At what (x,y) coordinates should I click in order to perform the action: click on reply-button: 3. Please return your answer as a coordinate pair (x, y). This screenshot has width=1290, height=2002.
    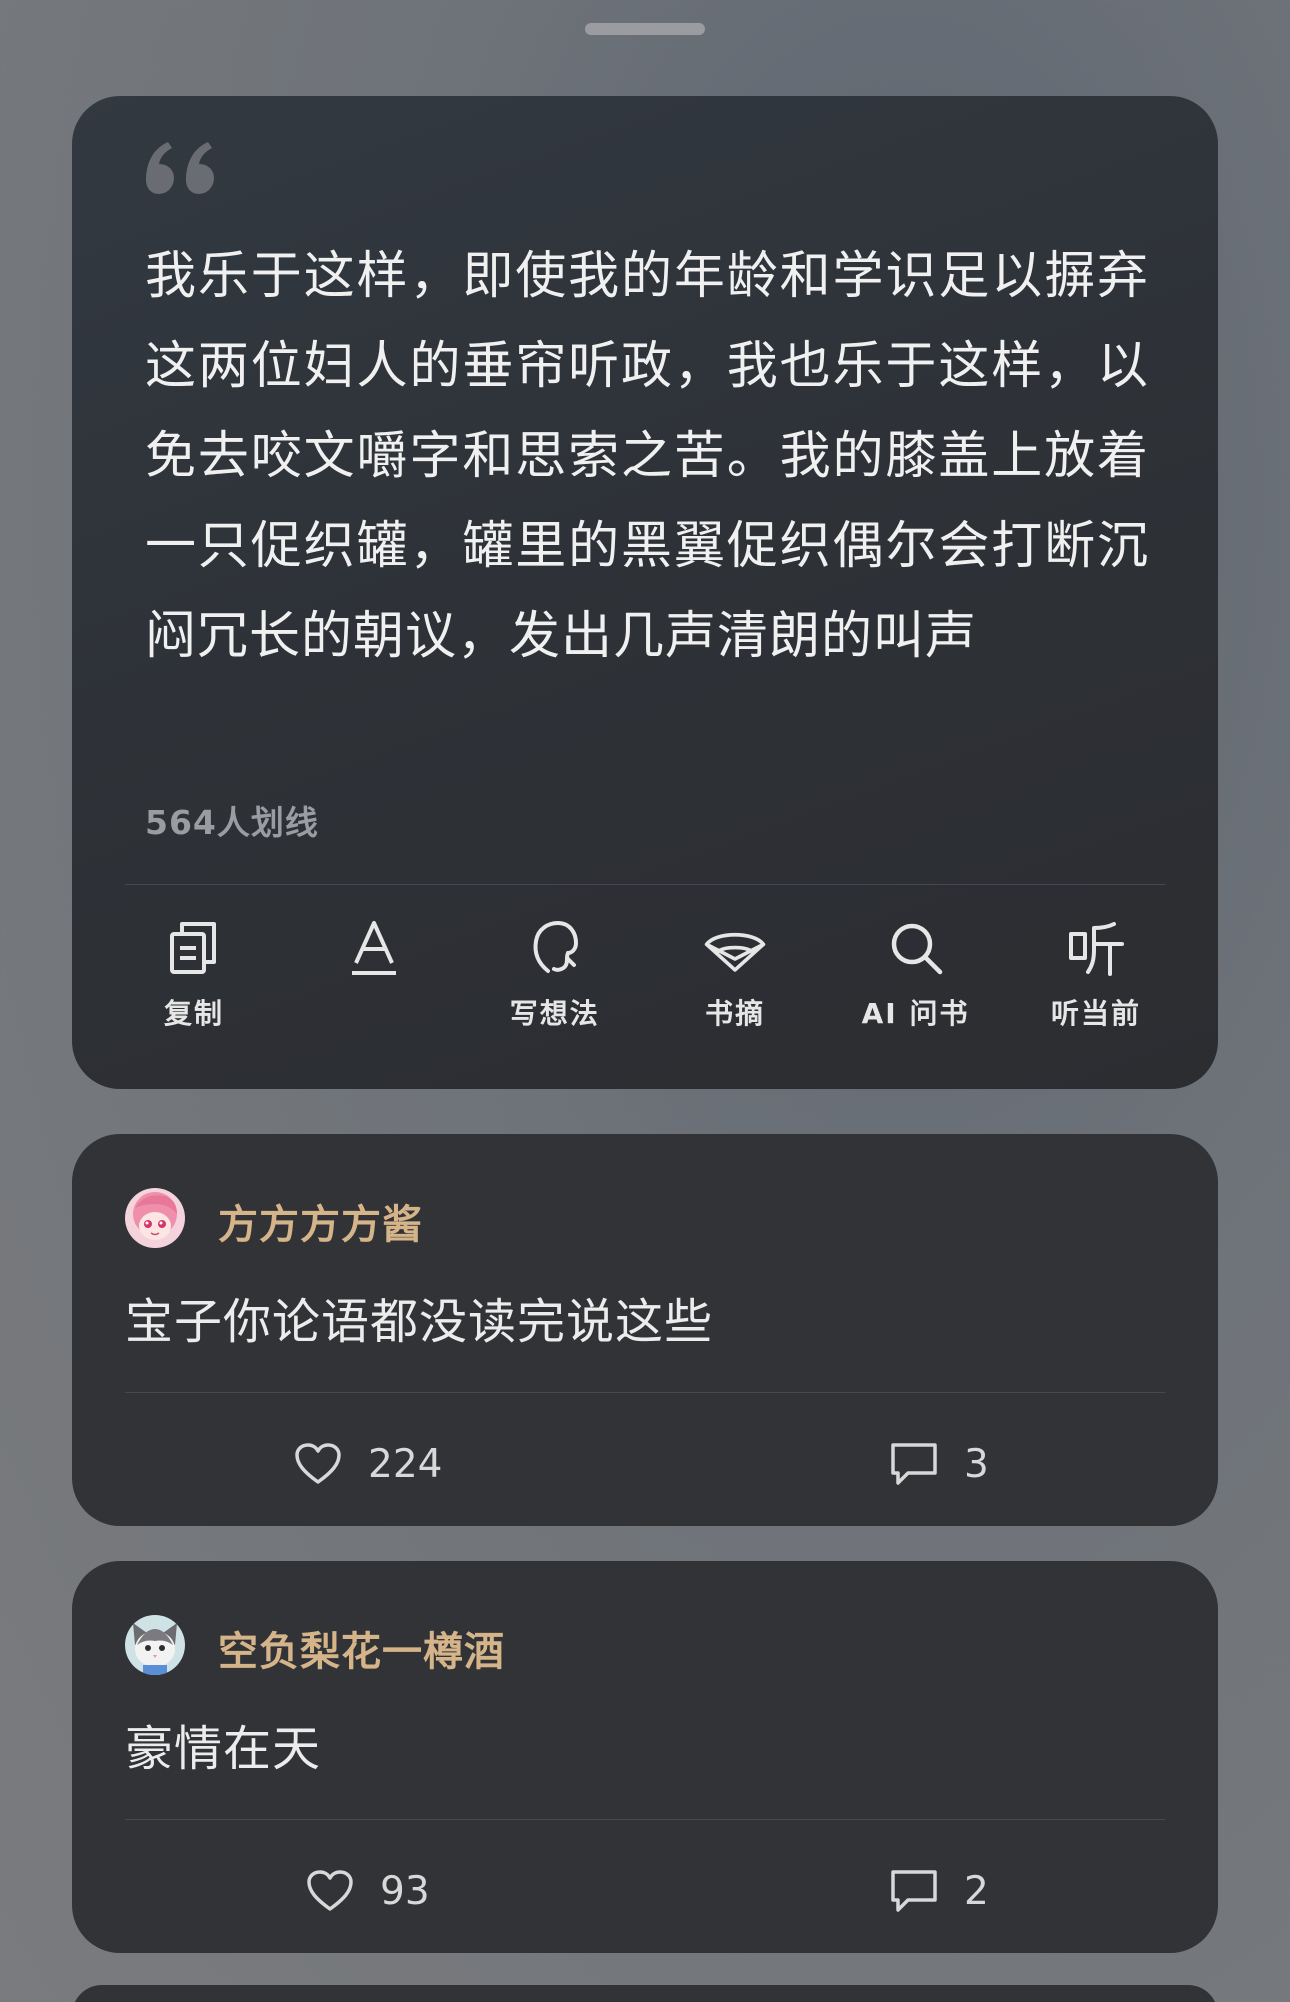
    Looking at the image, I should click on (939, 1464).